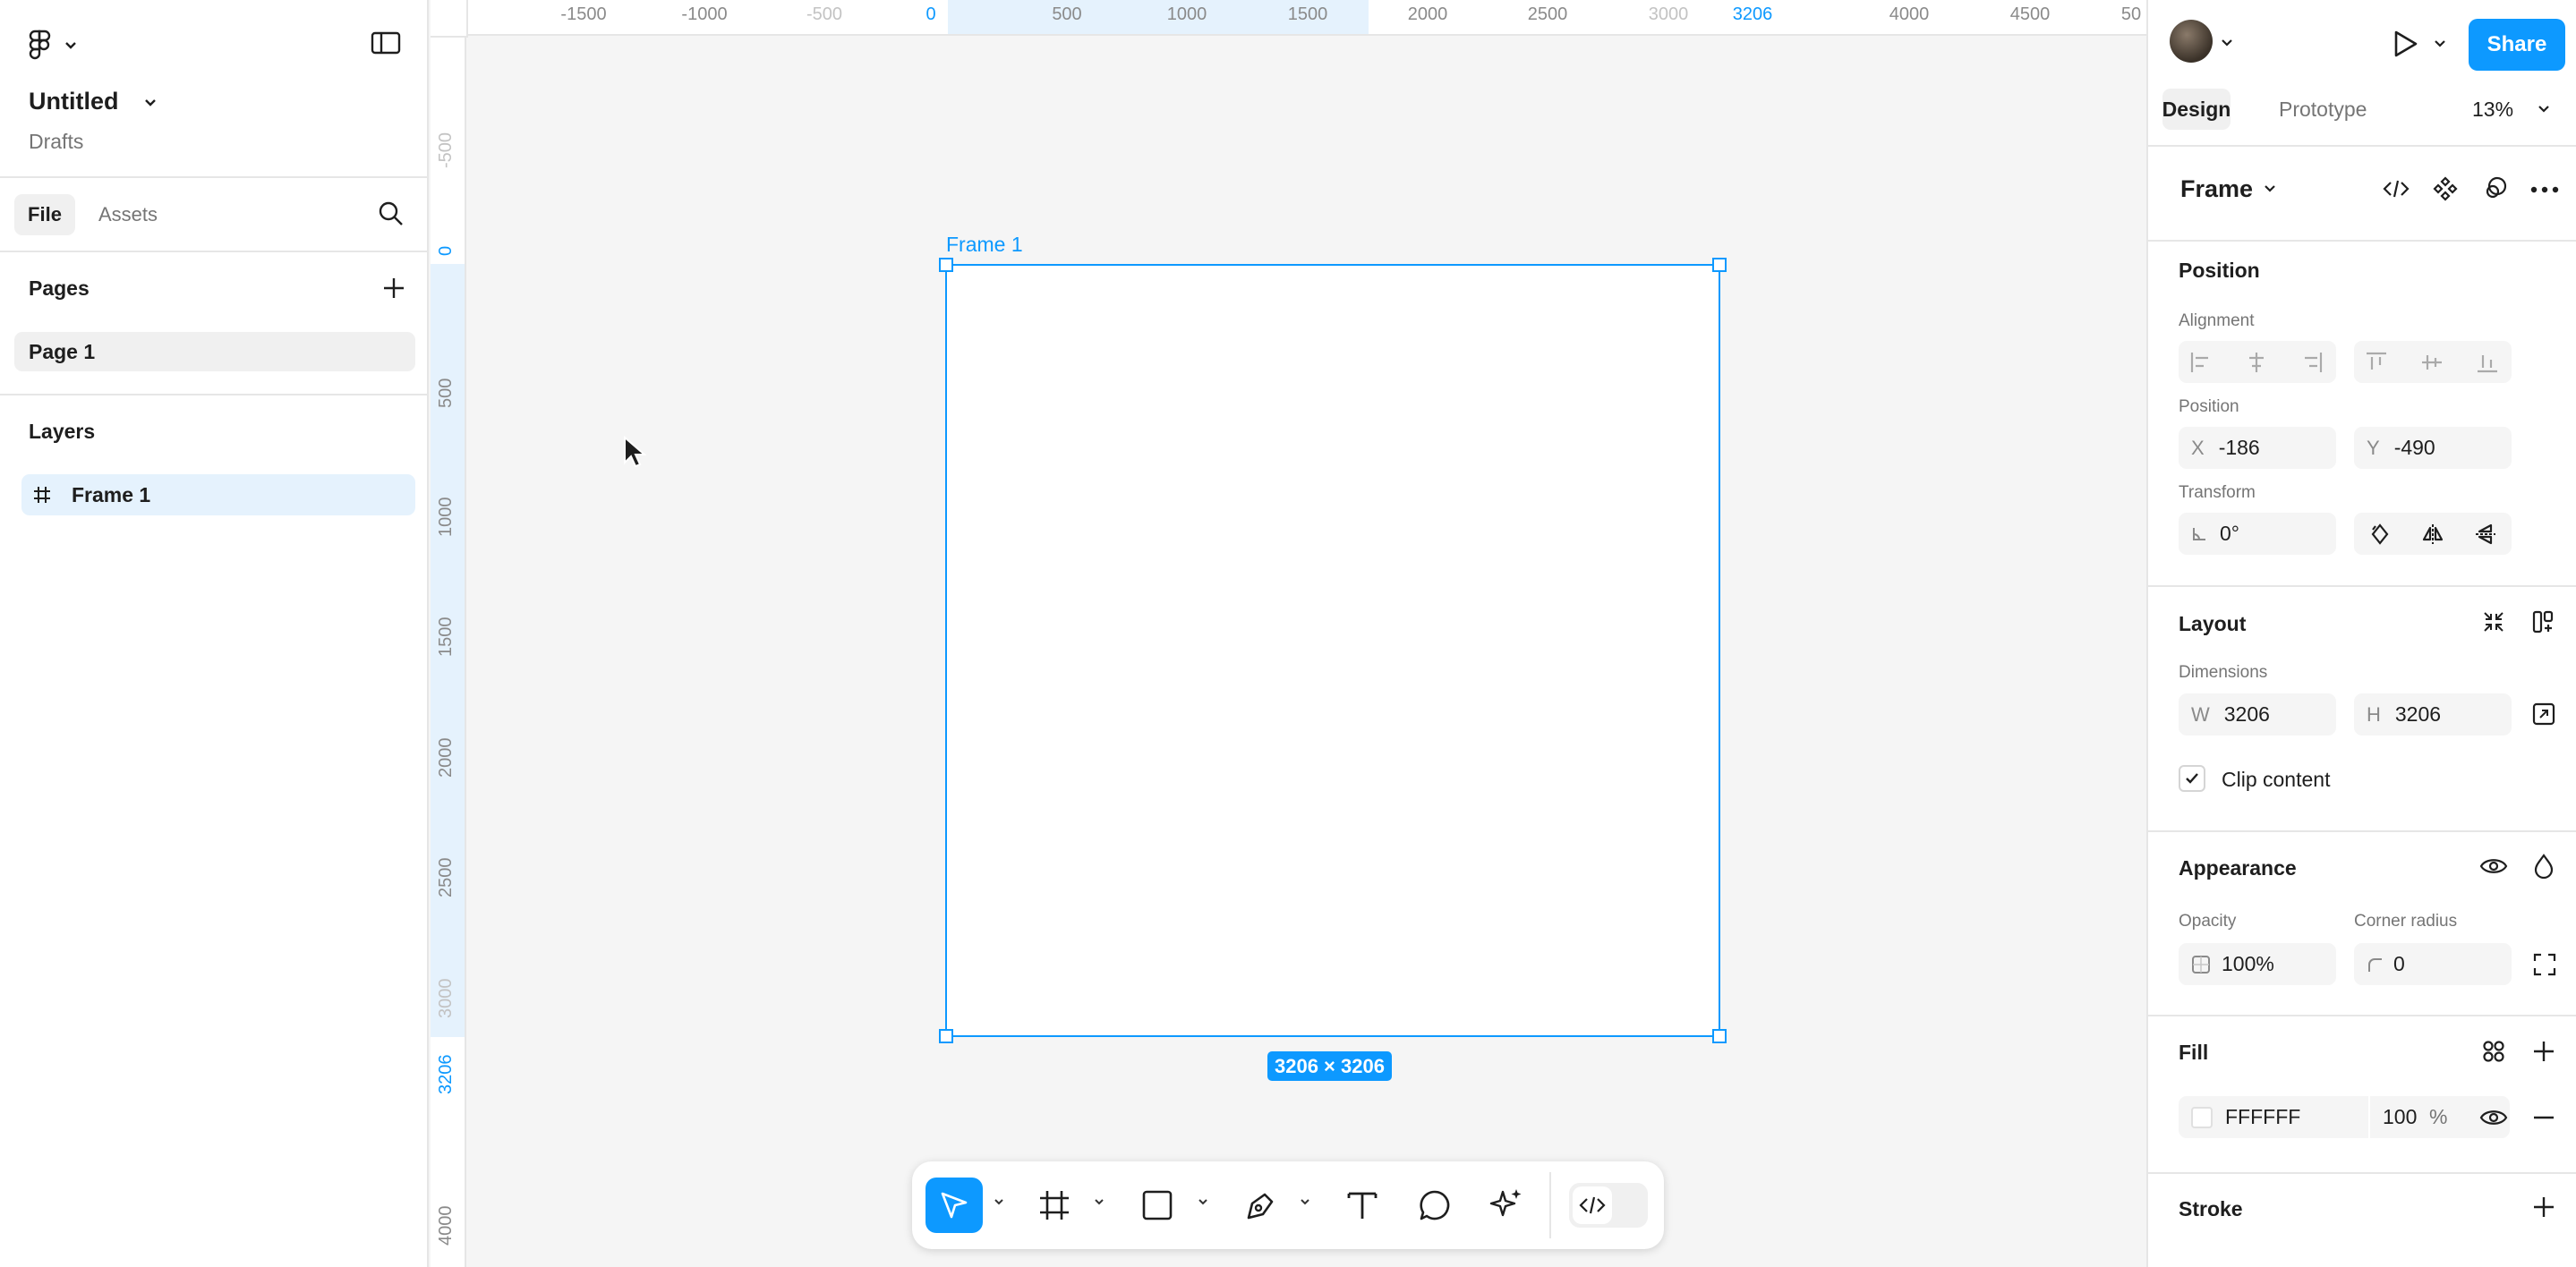 The height and width of the screenshot is (1267, 2576). What do you see at coordinates (704, 14) in the screenshot?
I see `ruler-tick-label: -1000` at bounding box center [704, 14].